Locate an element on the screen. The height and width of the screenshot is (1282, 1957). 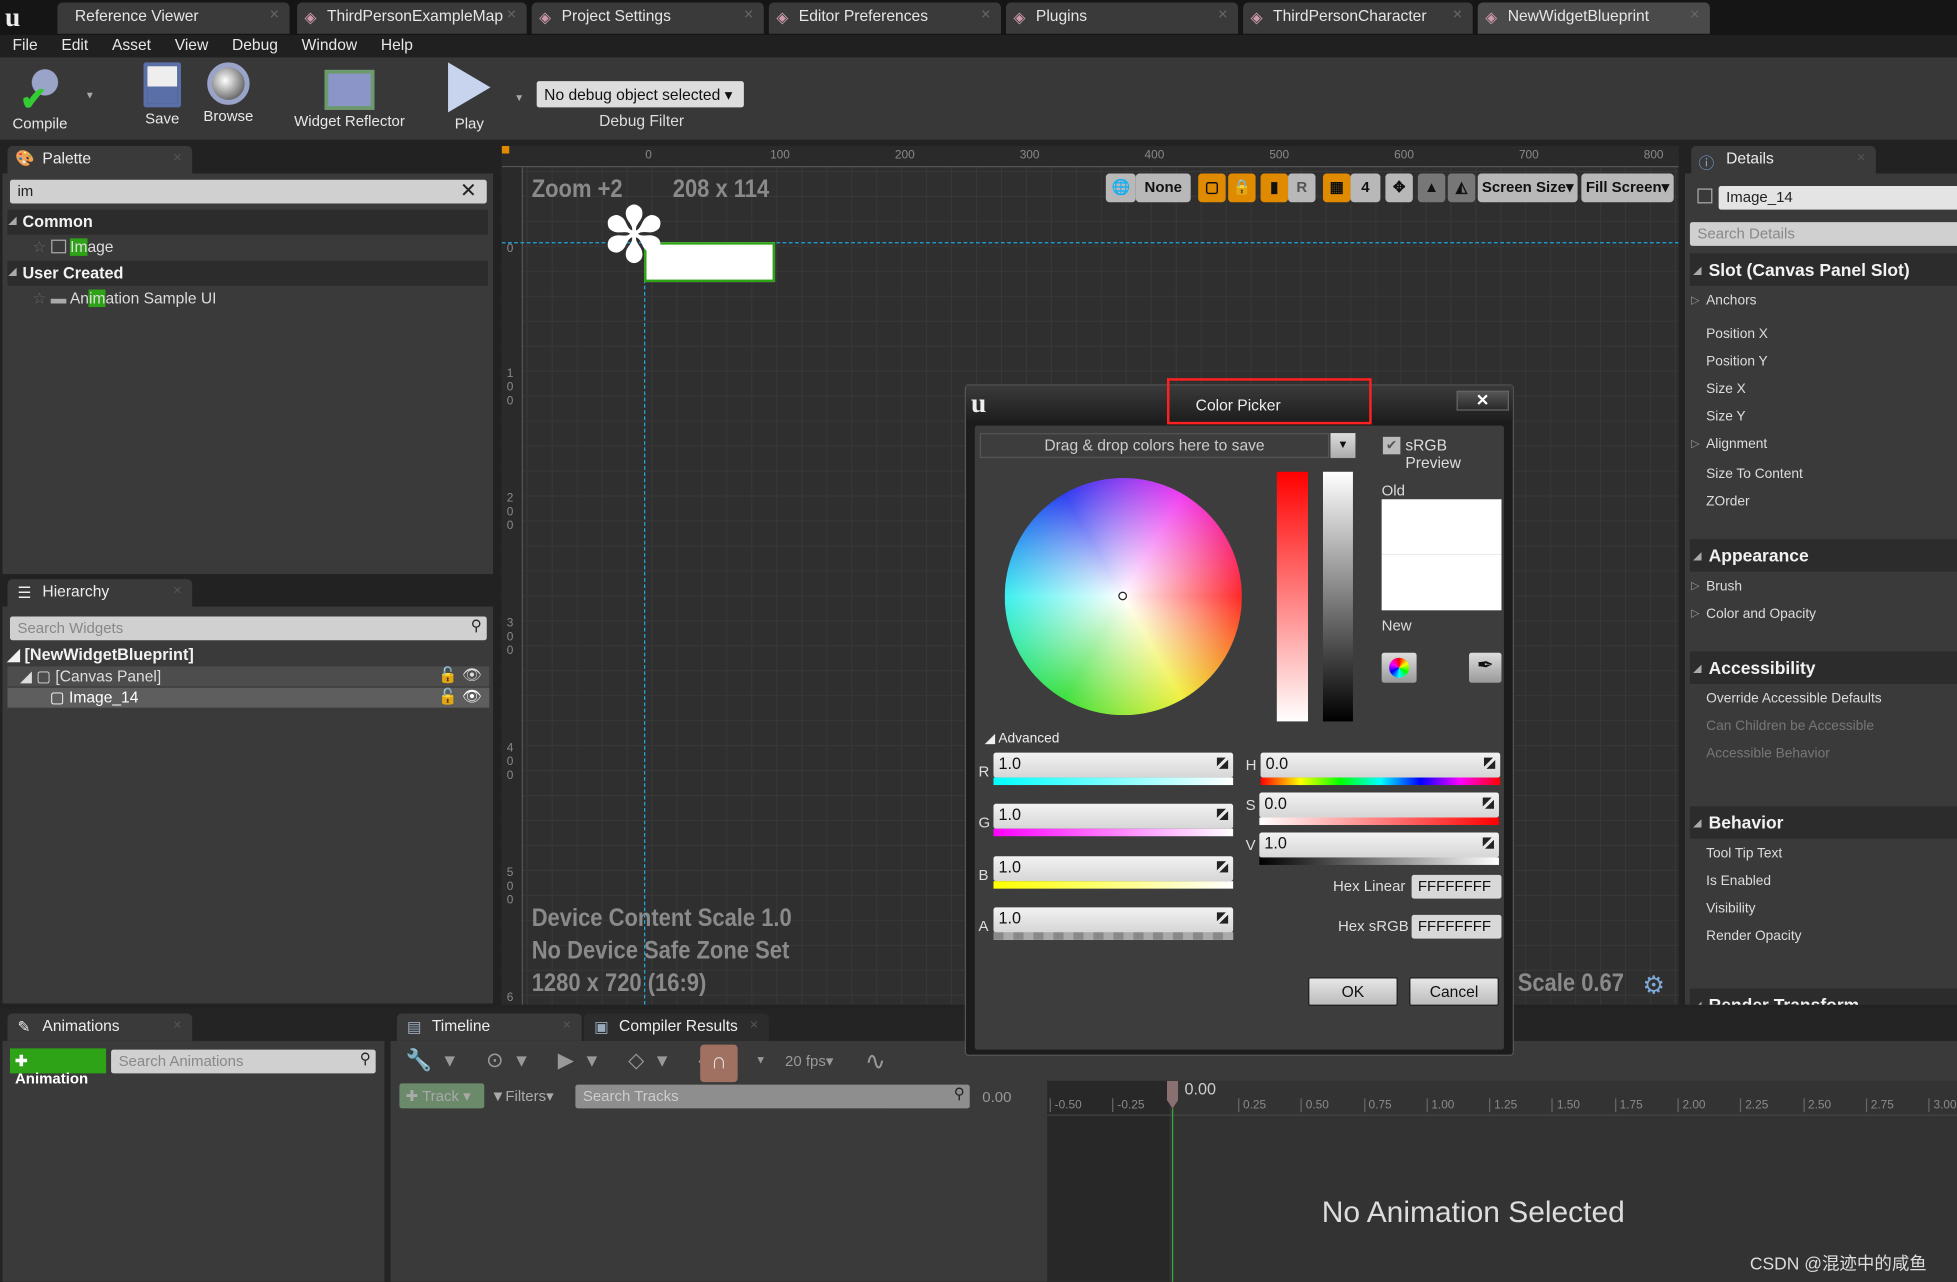
outline-toggle: ▢ is located at coordinates (1212, 188).